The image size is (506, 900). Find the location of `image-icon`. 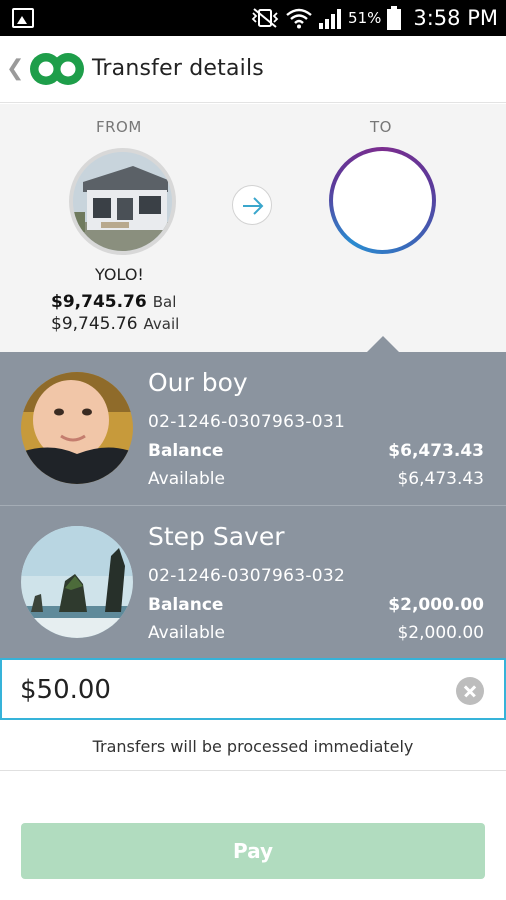

image-icon is located at coordinates (23, 18).